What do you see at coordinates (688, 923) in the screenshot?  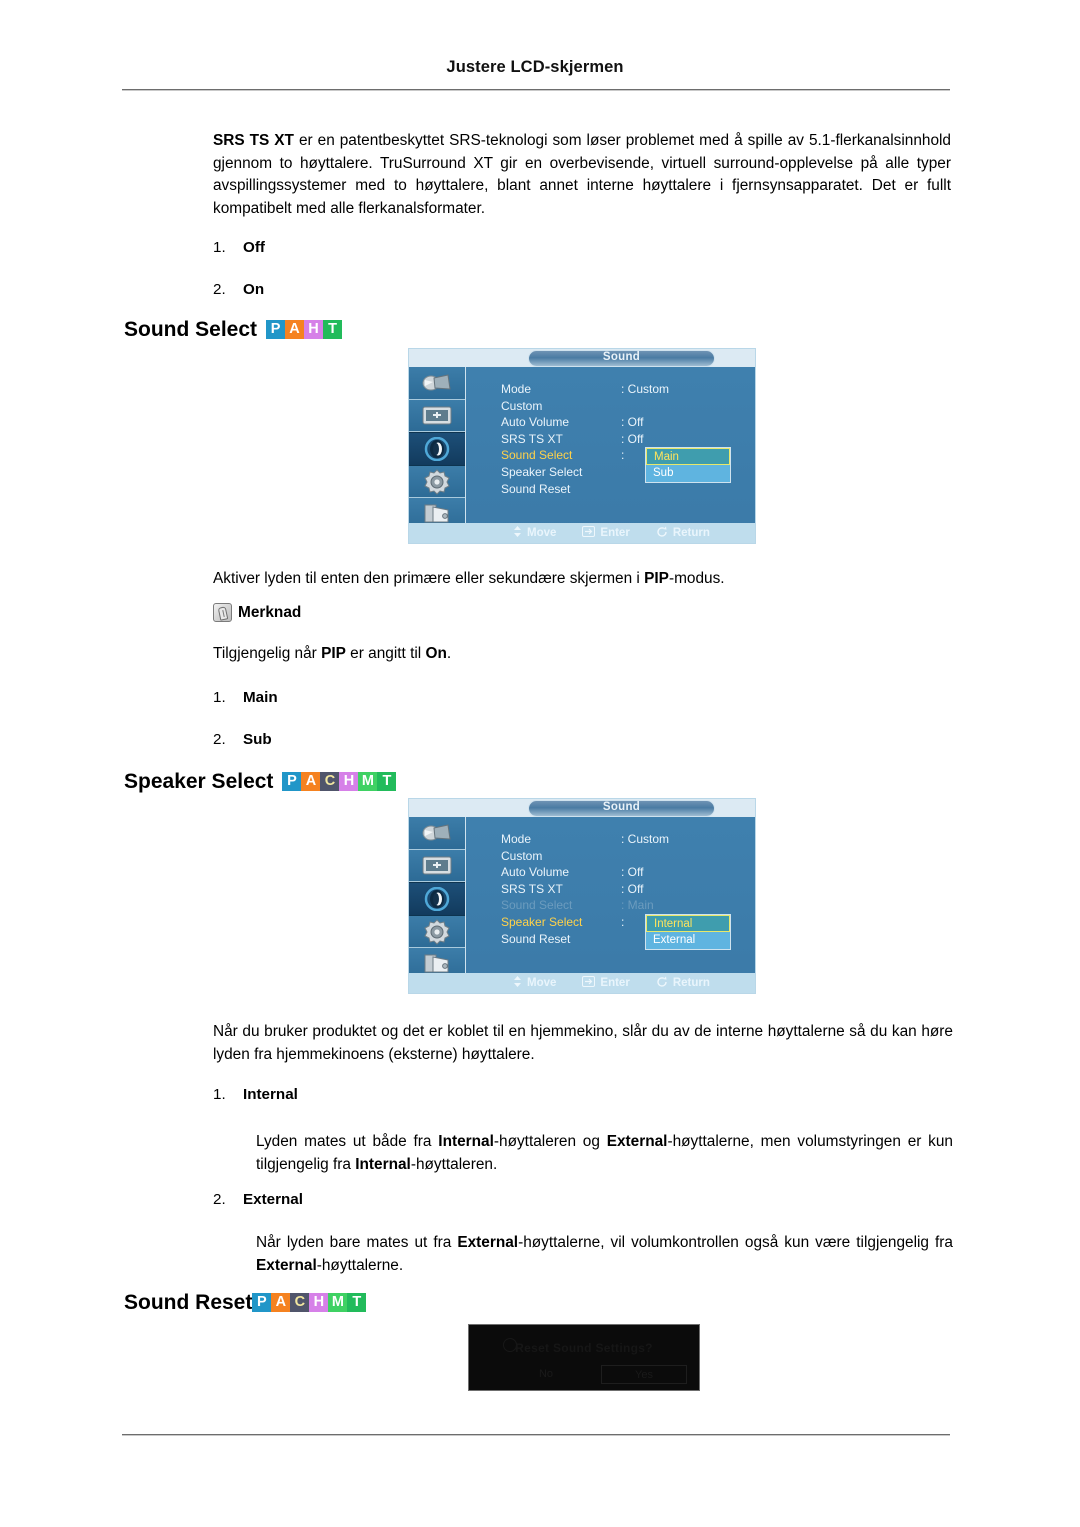 I see `osd-option-internal: Internal` at bounding box center [688, 923].